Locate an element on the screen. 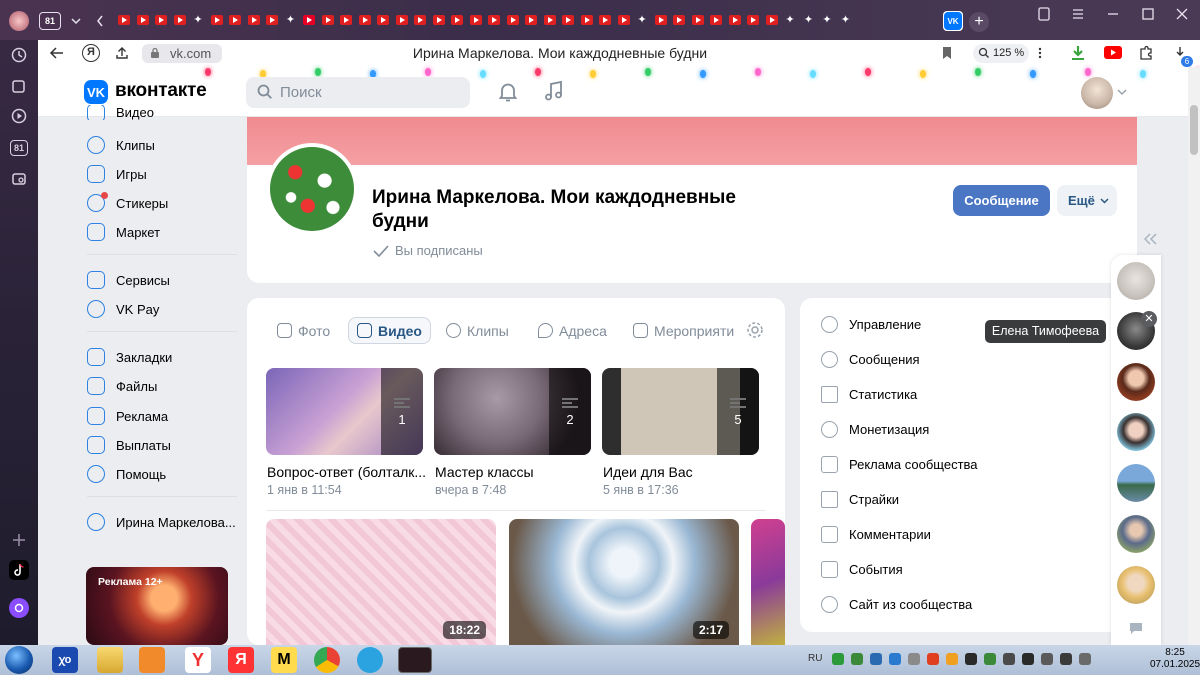  video-thumbnail: 18:22 is located at coordinates (381, 582).